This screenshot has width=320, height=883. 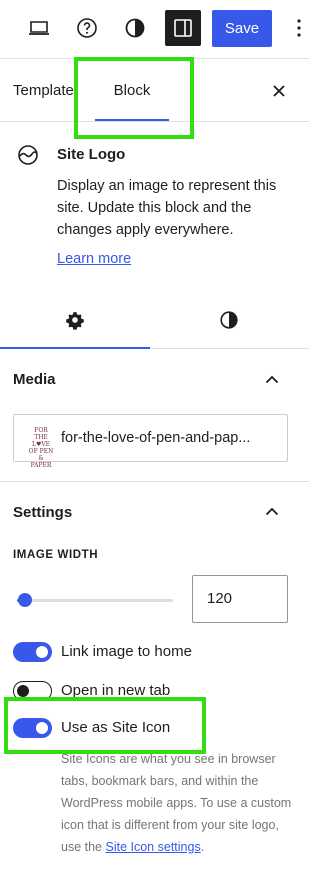 What do you see at coordinates (183, 28) in the screenshot?
I see `sidebar-toggle-icon` at bounding box center [183, 28].